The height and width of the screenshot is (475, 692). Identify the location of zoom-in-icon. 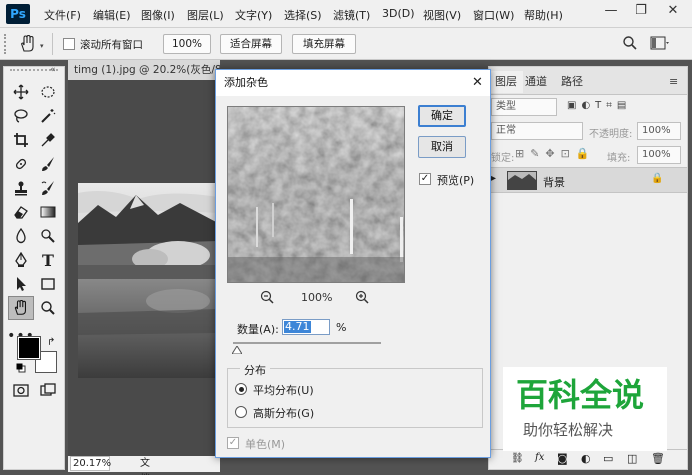
(362, 297).